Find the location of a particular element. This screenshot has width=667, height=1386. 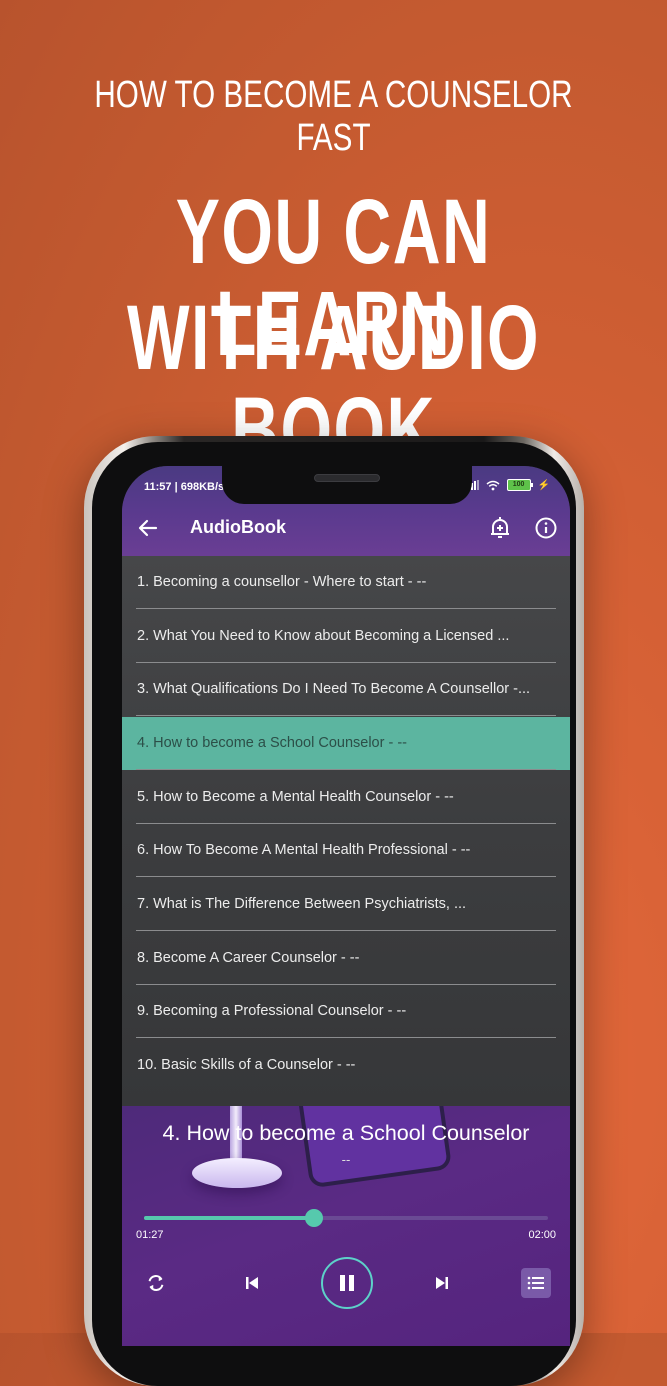

app-title: AudioBook is located at coordinates (238, 527).